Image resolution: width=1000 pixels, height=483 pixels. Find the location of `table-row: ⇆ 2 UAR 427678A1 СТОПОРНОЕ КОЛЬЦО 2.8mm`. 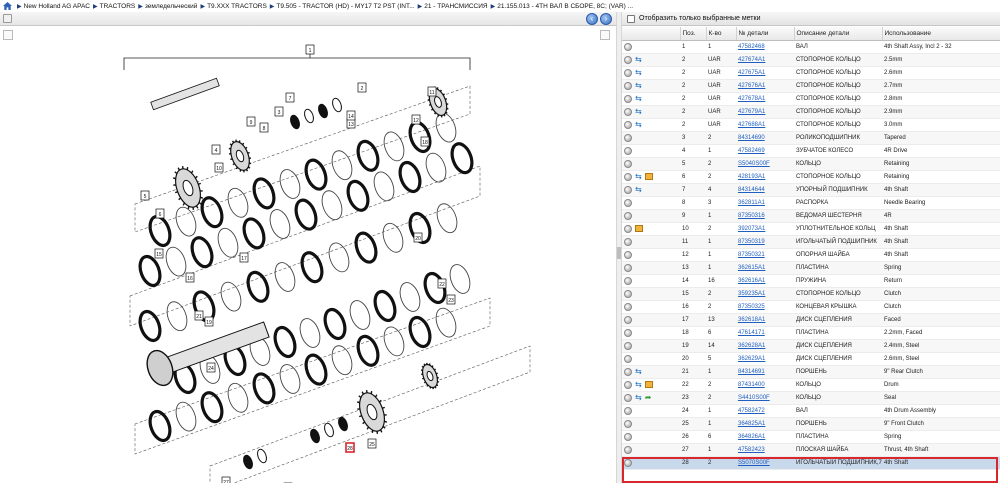

table-row: ⇆ 2 UAR 427678A1 СТОПОРНОЕ КОЛЬЦО 2.8mm is located at coordinates (811, 99).